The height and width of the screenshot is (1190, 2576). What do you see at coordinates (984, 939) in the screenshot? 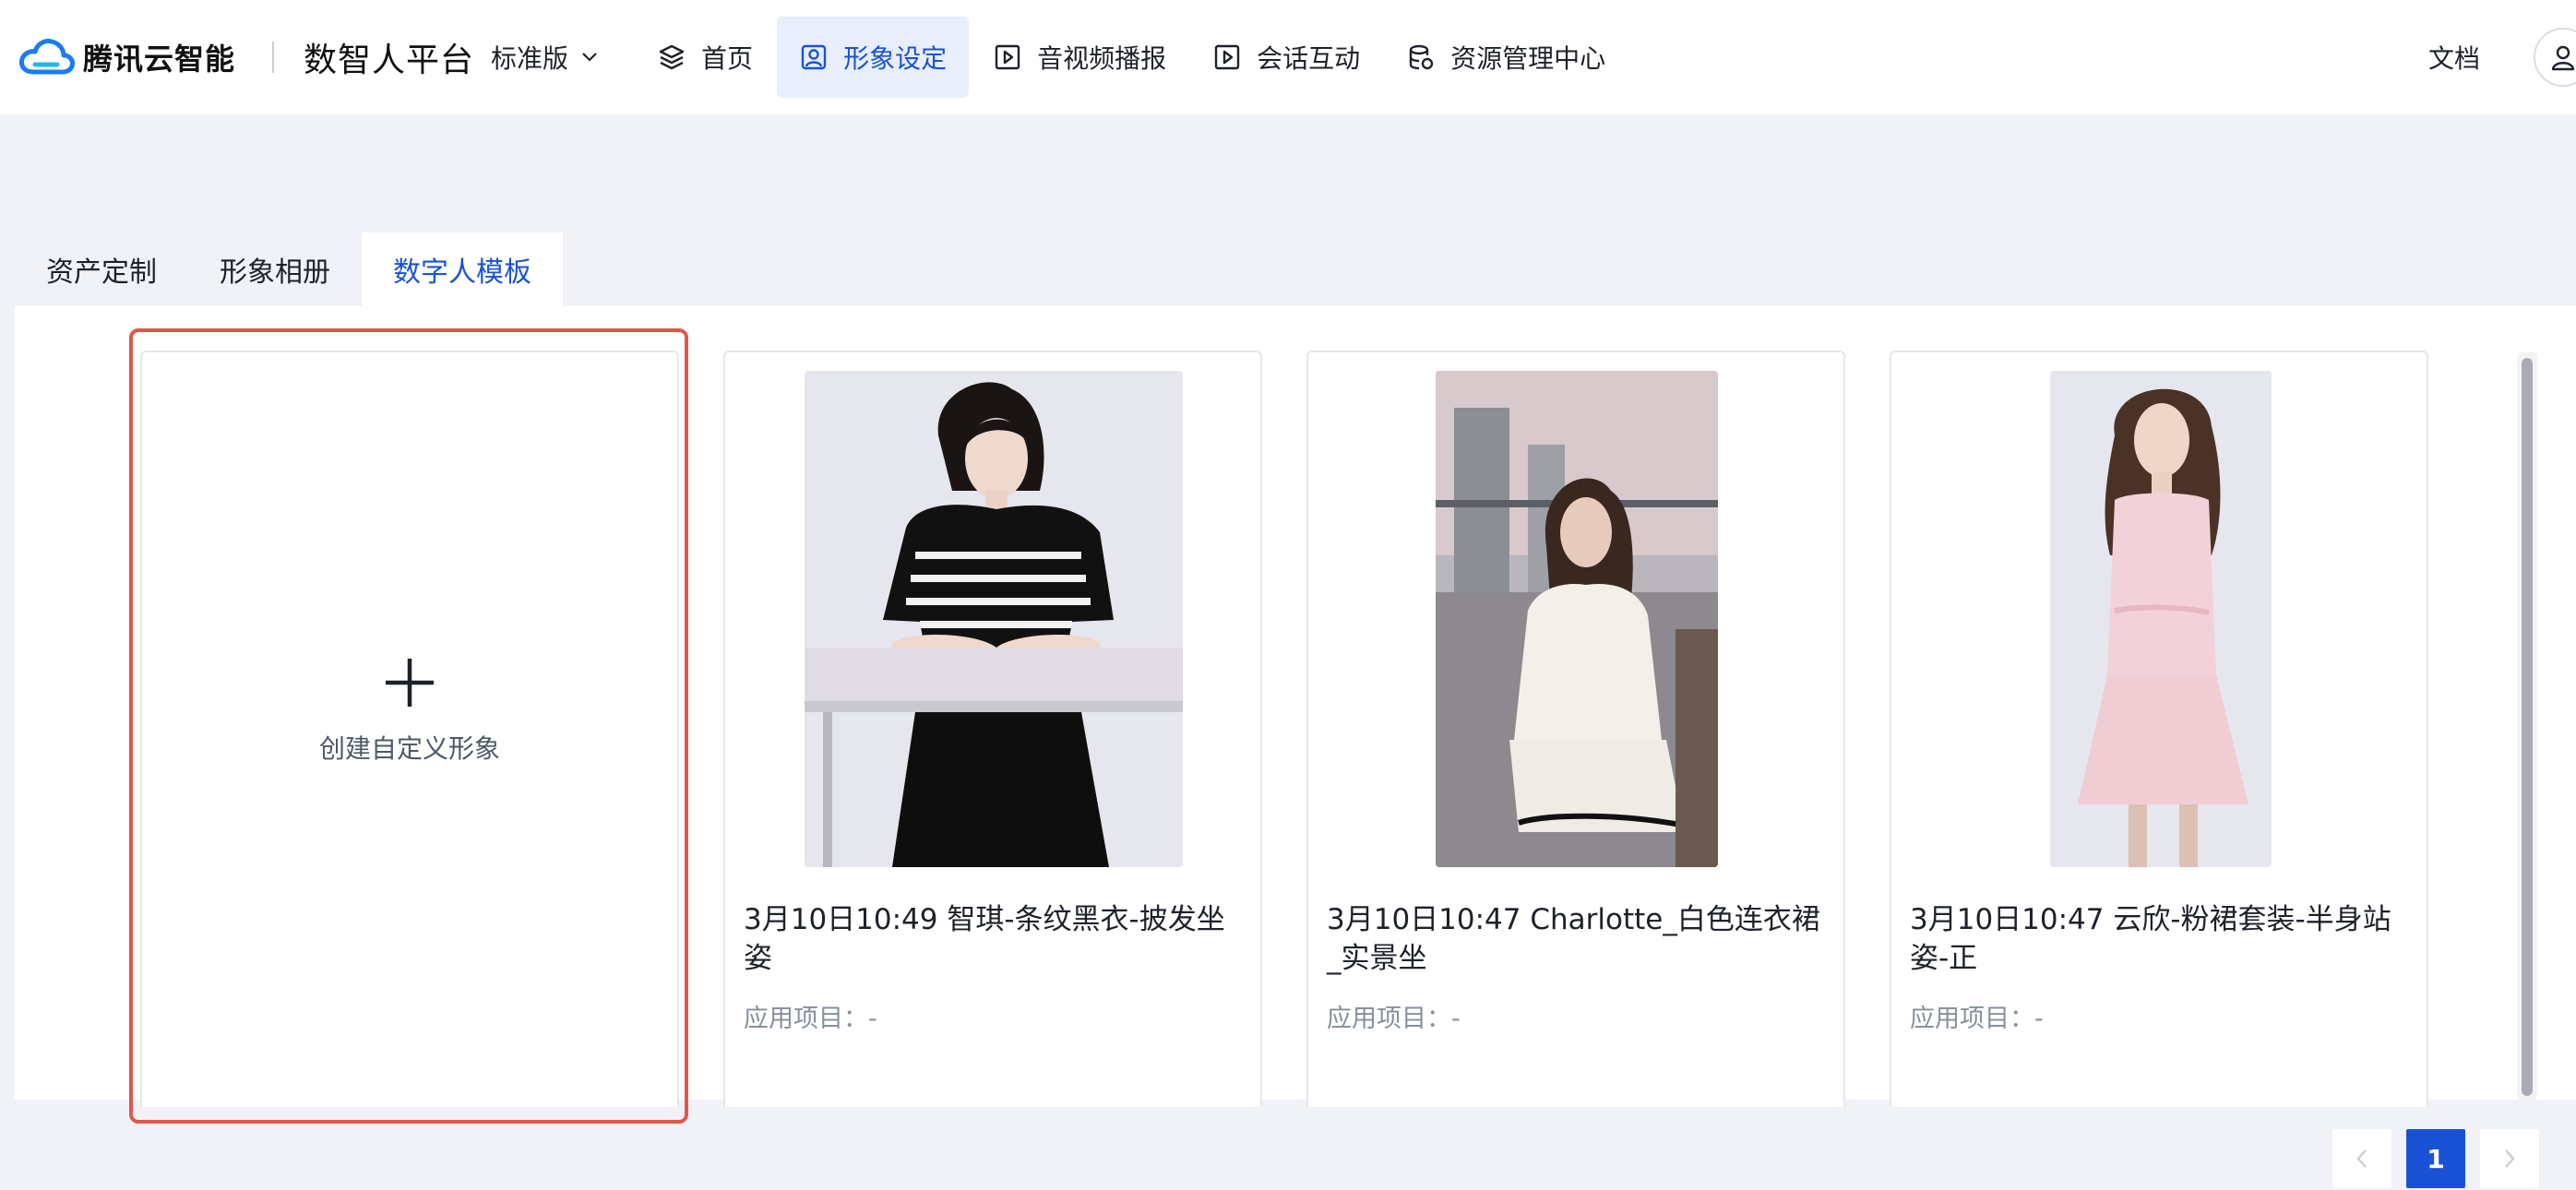
I see `template-title: 3月10日10:49 智琪-条纹黑衣-披发坐姿` at bounding box center [984, 939].